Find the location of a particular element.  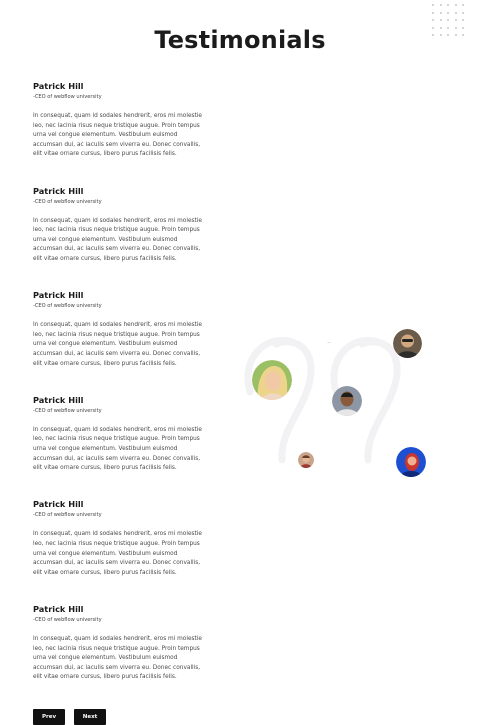

next-button: Next is located at coordinates (90, 717).